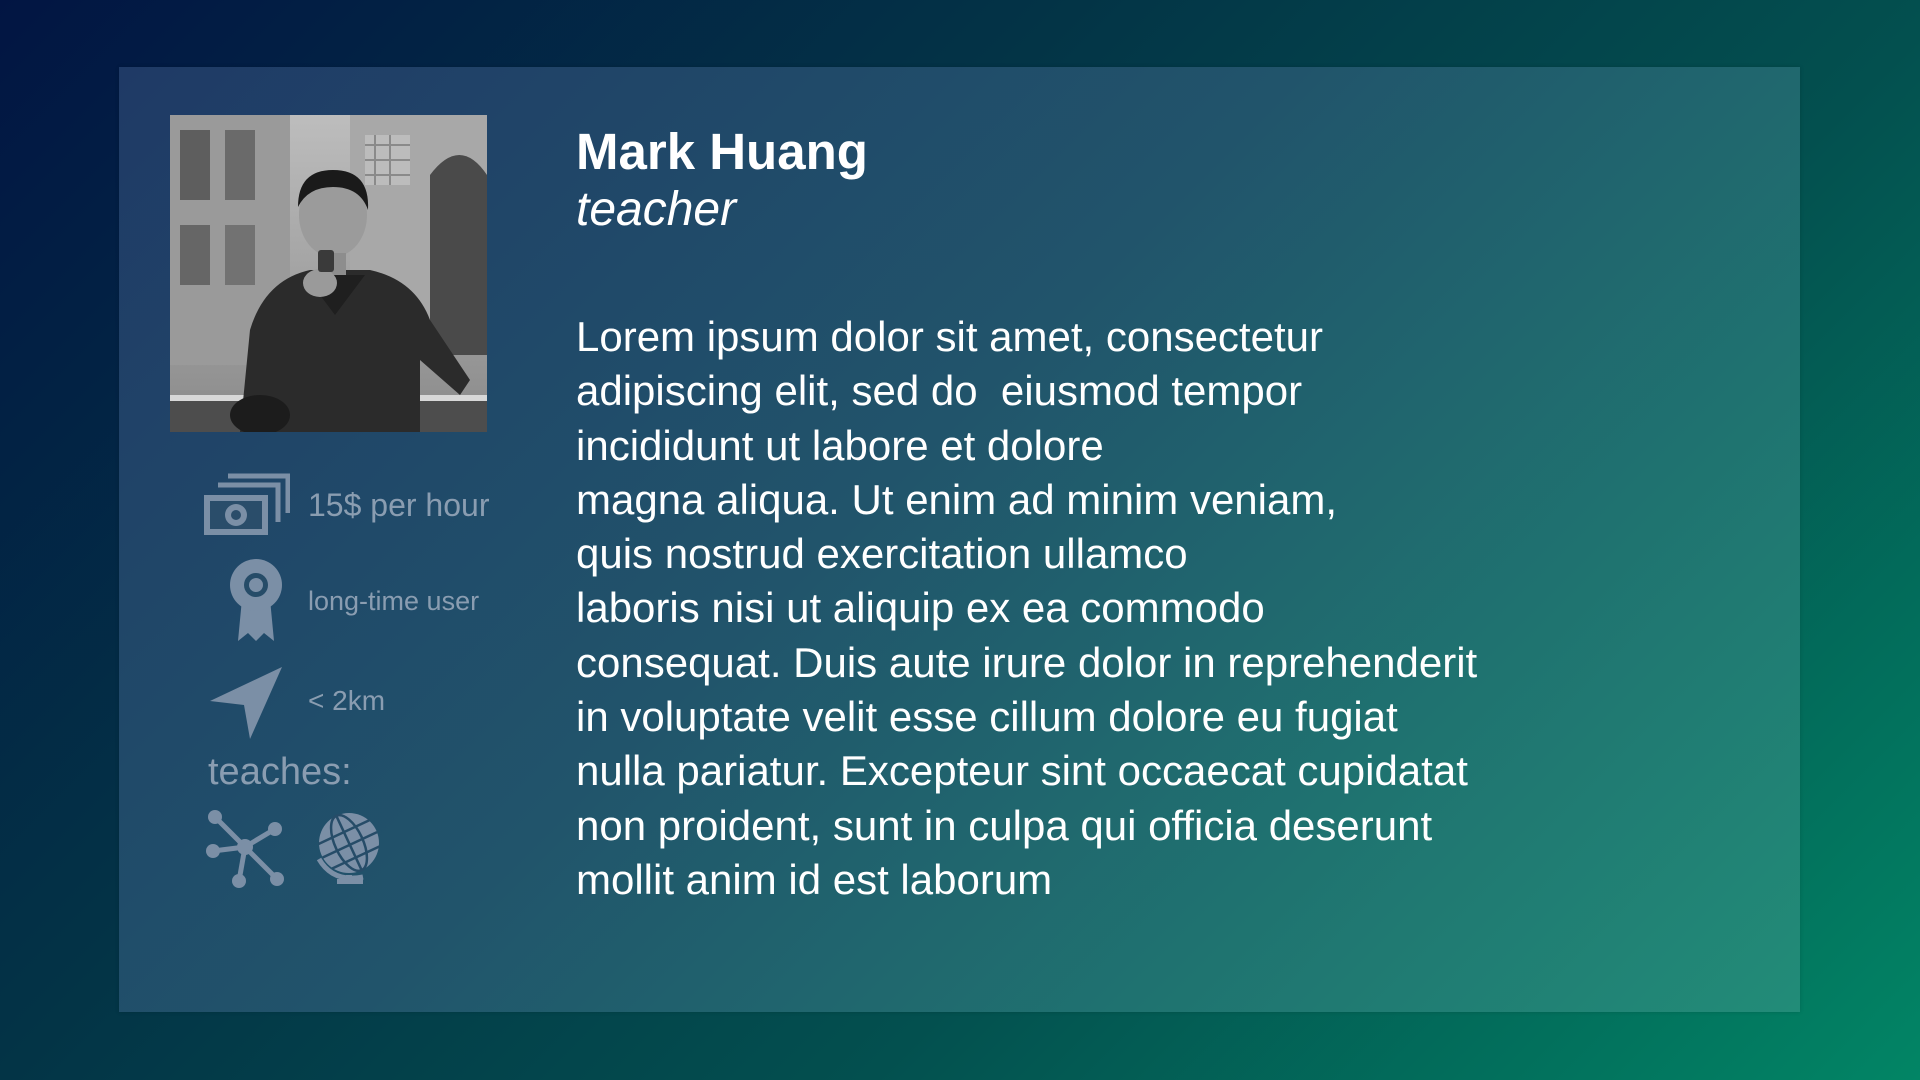 The image size is (1920, 1080). What do you see at coordinates (814, 879) in the screenshot?
I see `bio-line: mollit anim id est laborum` at bounding box center [814, 879].